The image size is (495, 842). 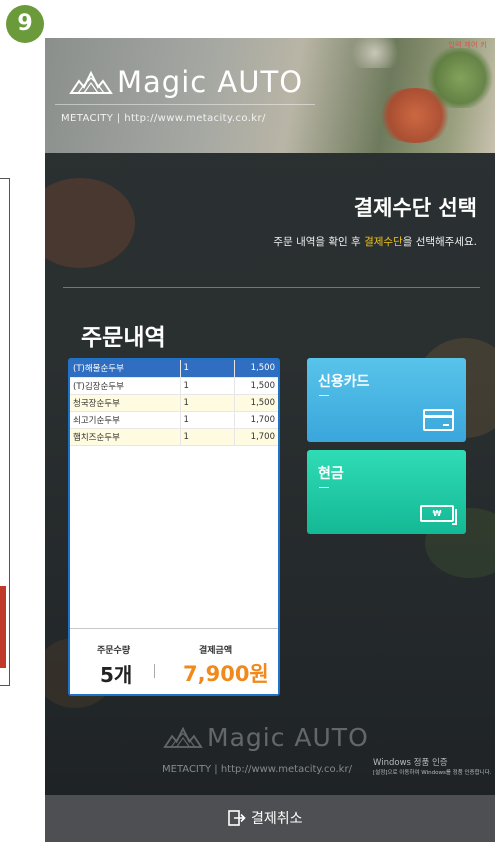 What do you see at coordinates (210, 82) in the screenshot?
I see `brand-name: Magic AUTO` at bounding box center [210, 82].